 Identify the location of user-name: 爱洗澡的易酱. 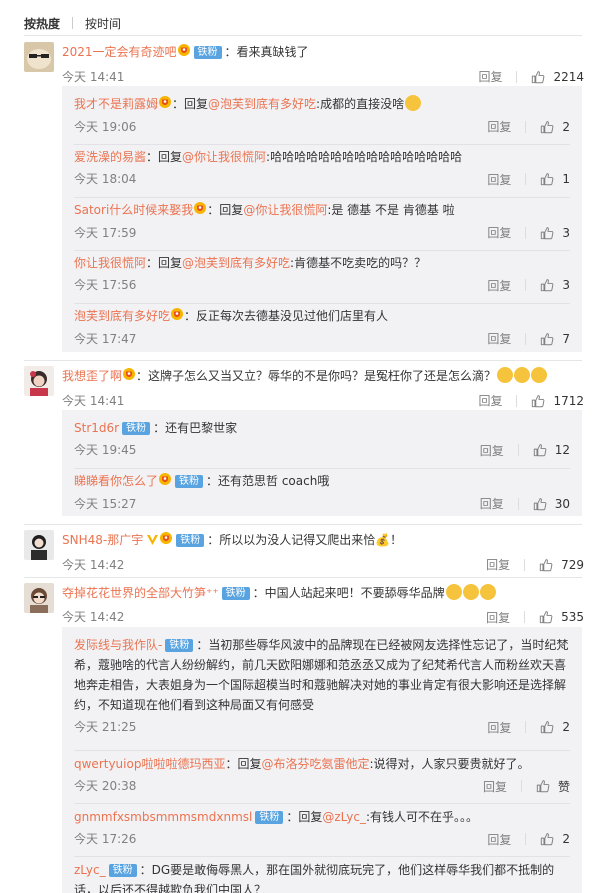
(110, 157).